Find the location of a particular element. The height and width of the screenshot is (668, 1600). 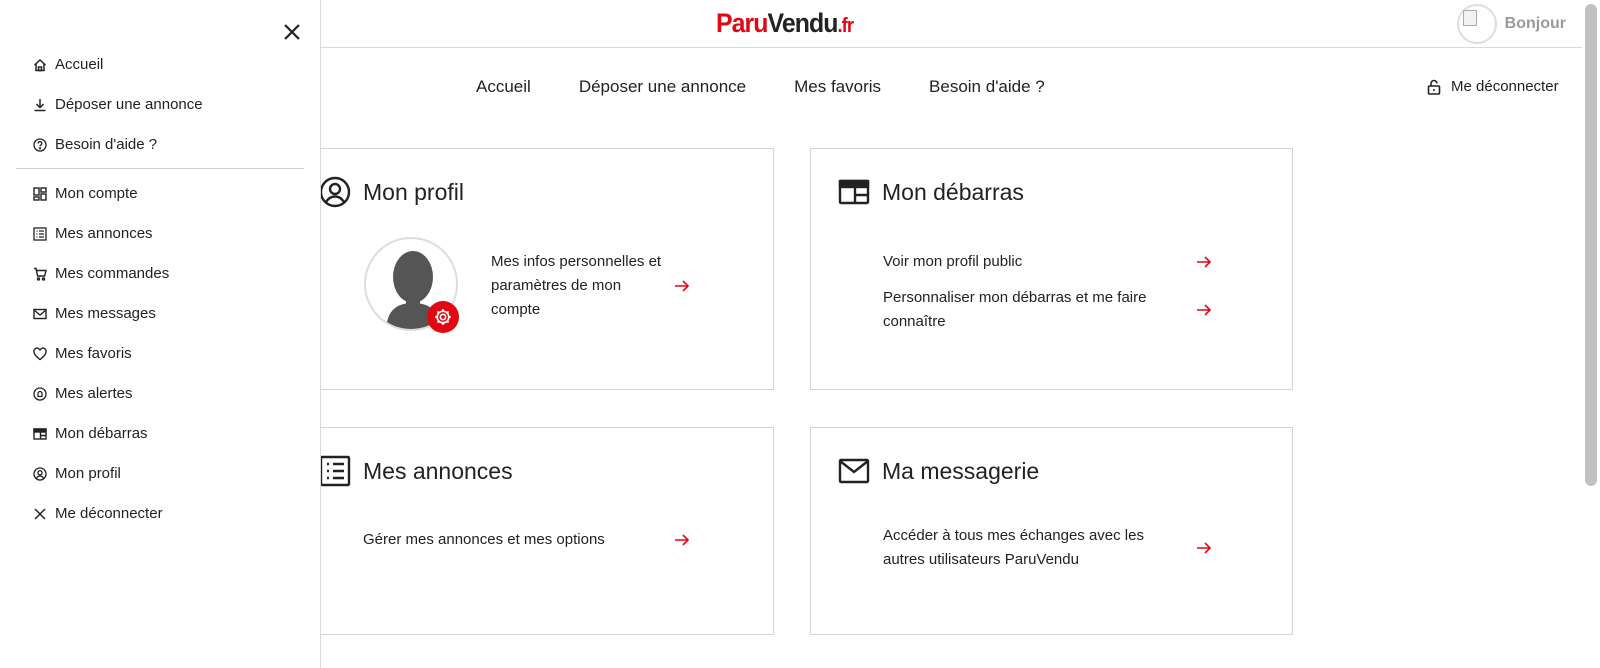

dashboard-icon is located at coordinates (40, 193).